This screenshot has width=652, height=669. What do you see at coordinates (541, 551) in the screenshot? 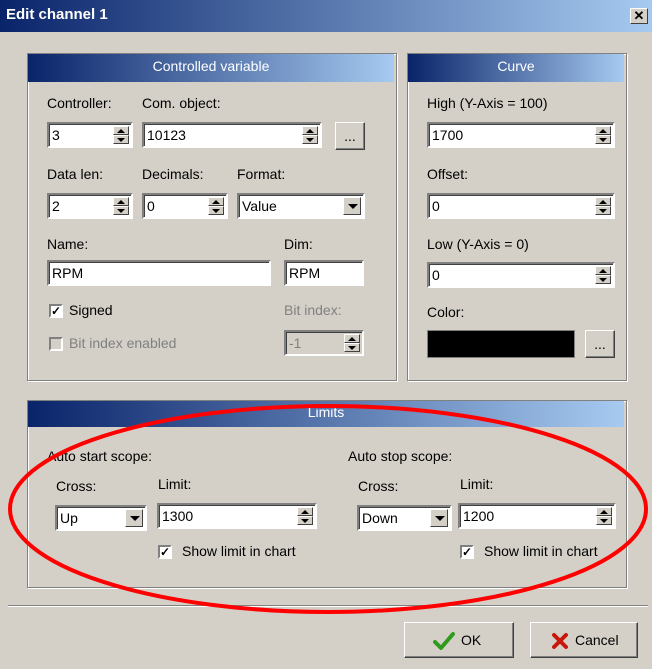
I see `stop-show-limit-label: Show limit in chart` at bounding box center [541, 551].